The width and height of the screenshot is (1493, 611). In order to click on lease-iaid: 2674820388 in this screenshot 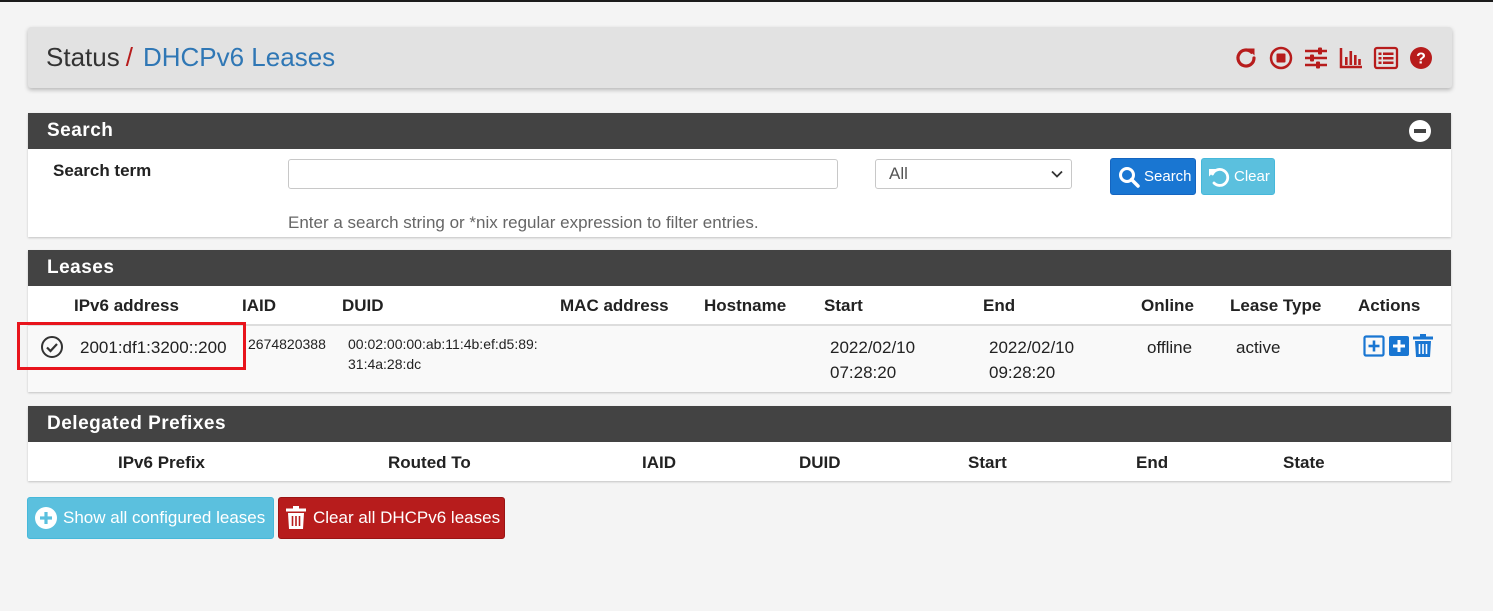, I will do `click(287, 344)`.